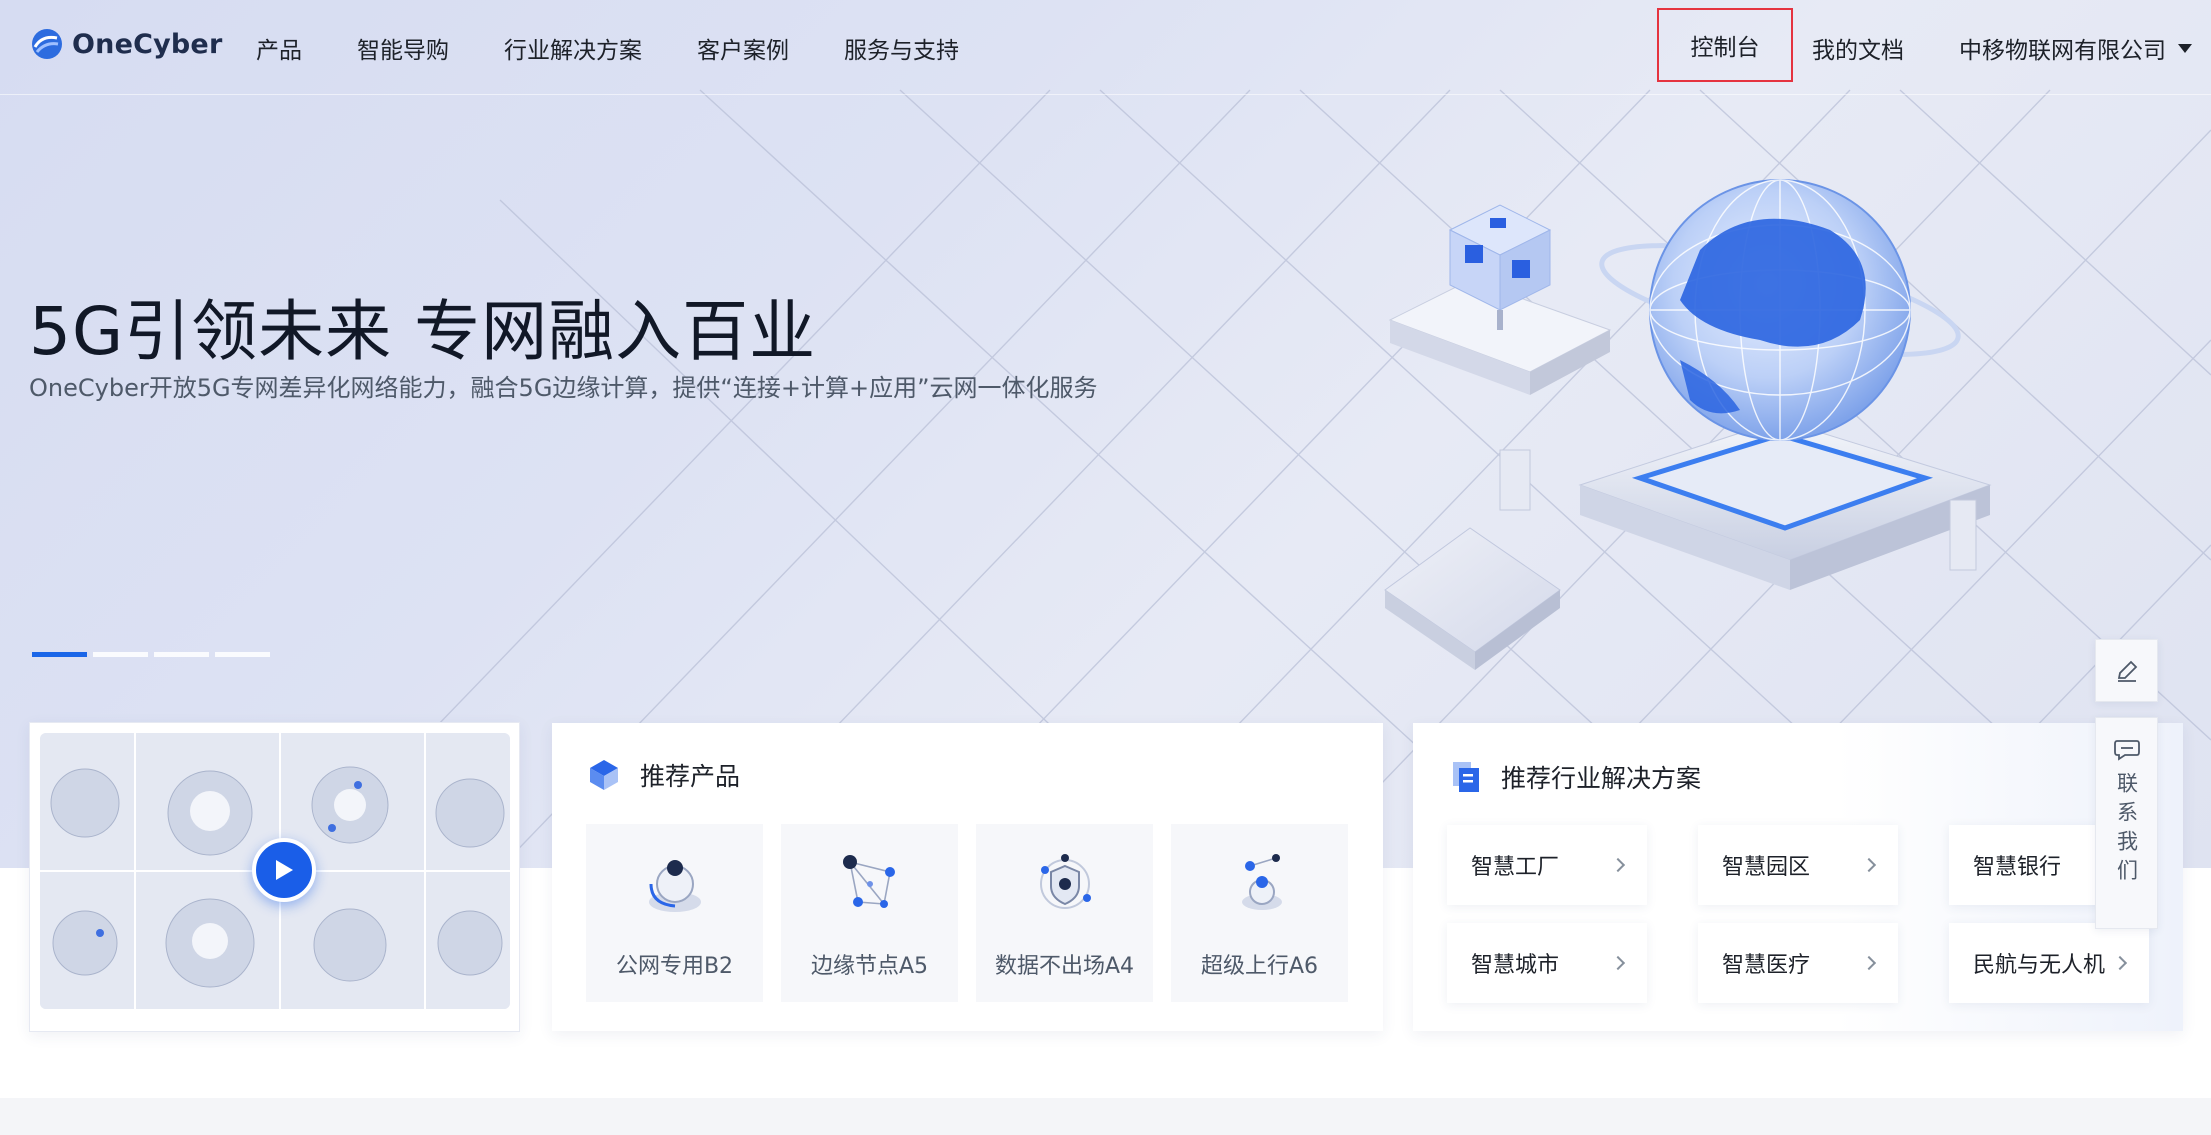 Image resolution: width=2211 pixels, height=1135 pixels. Describe the element at coordinates (279, 48) in the screenshot. I see `nav-link-products: 产品` at that location.